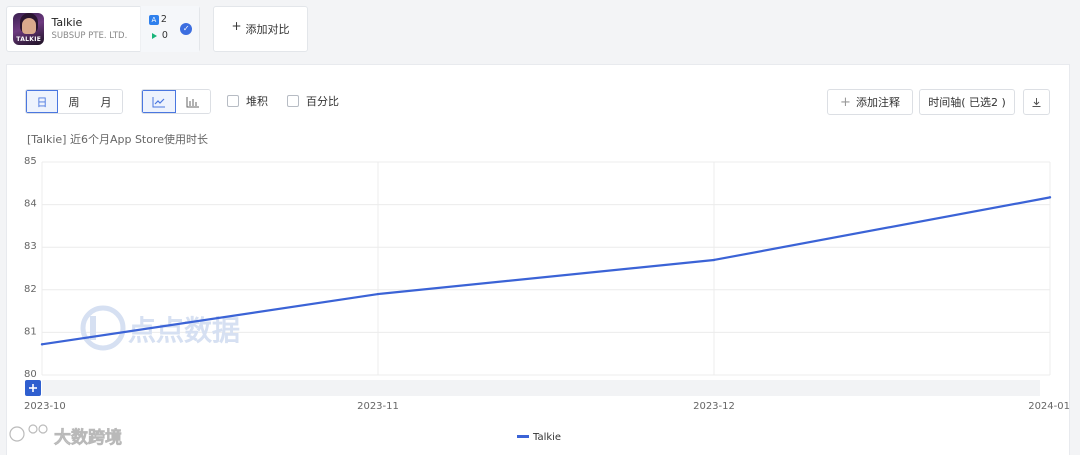  What do you see at coordinates (88, 437) in the screenshot?
I see `corner-watermark-text: 大数跨境` at bounding box center [88, 437].